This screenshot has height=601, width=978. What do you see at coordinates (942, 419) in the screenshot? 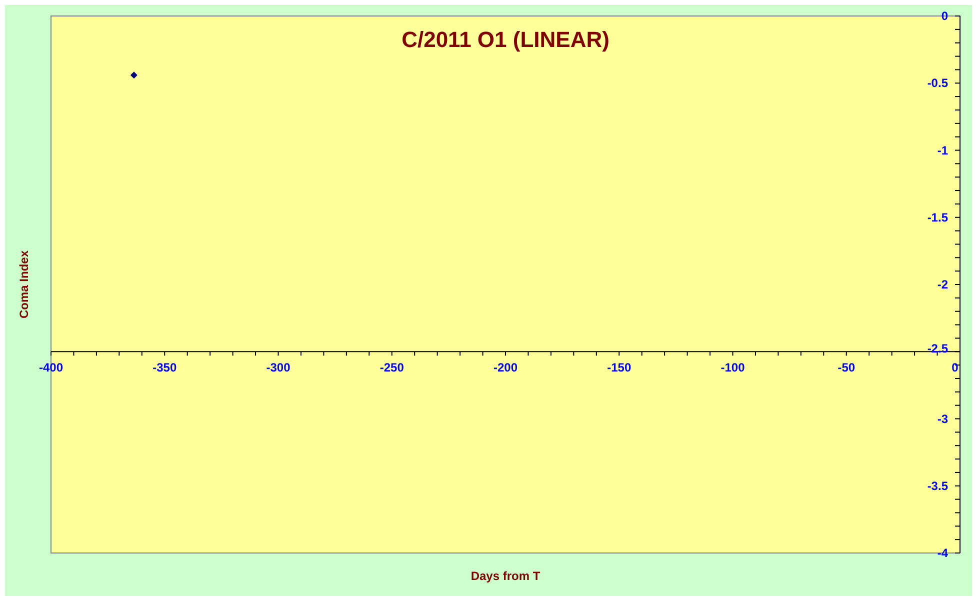
I see `tick-label: -3` at bounding box center [942, 419].